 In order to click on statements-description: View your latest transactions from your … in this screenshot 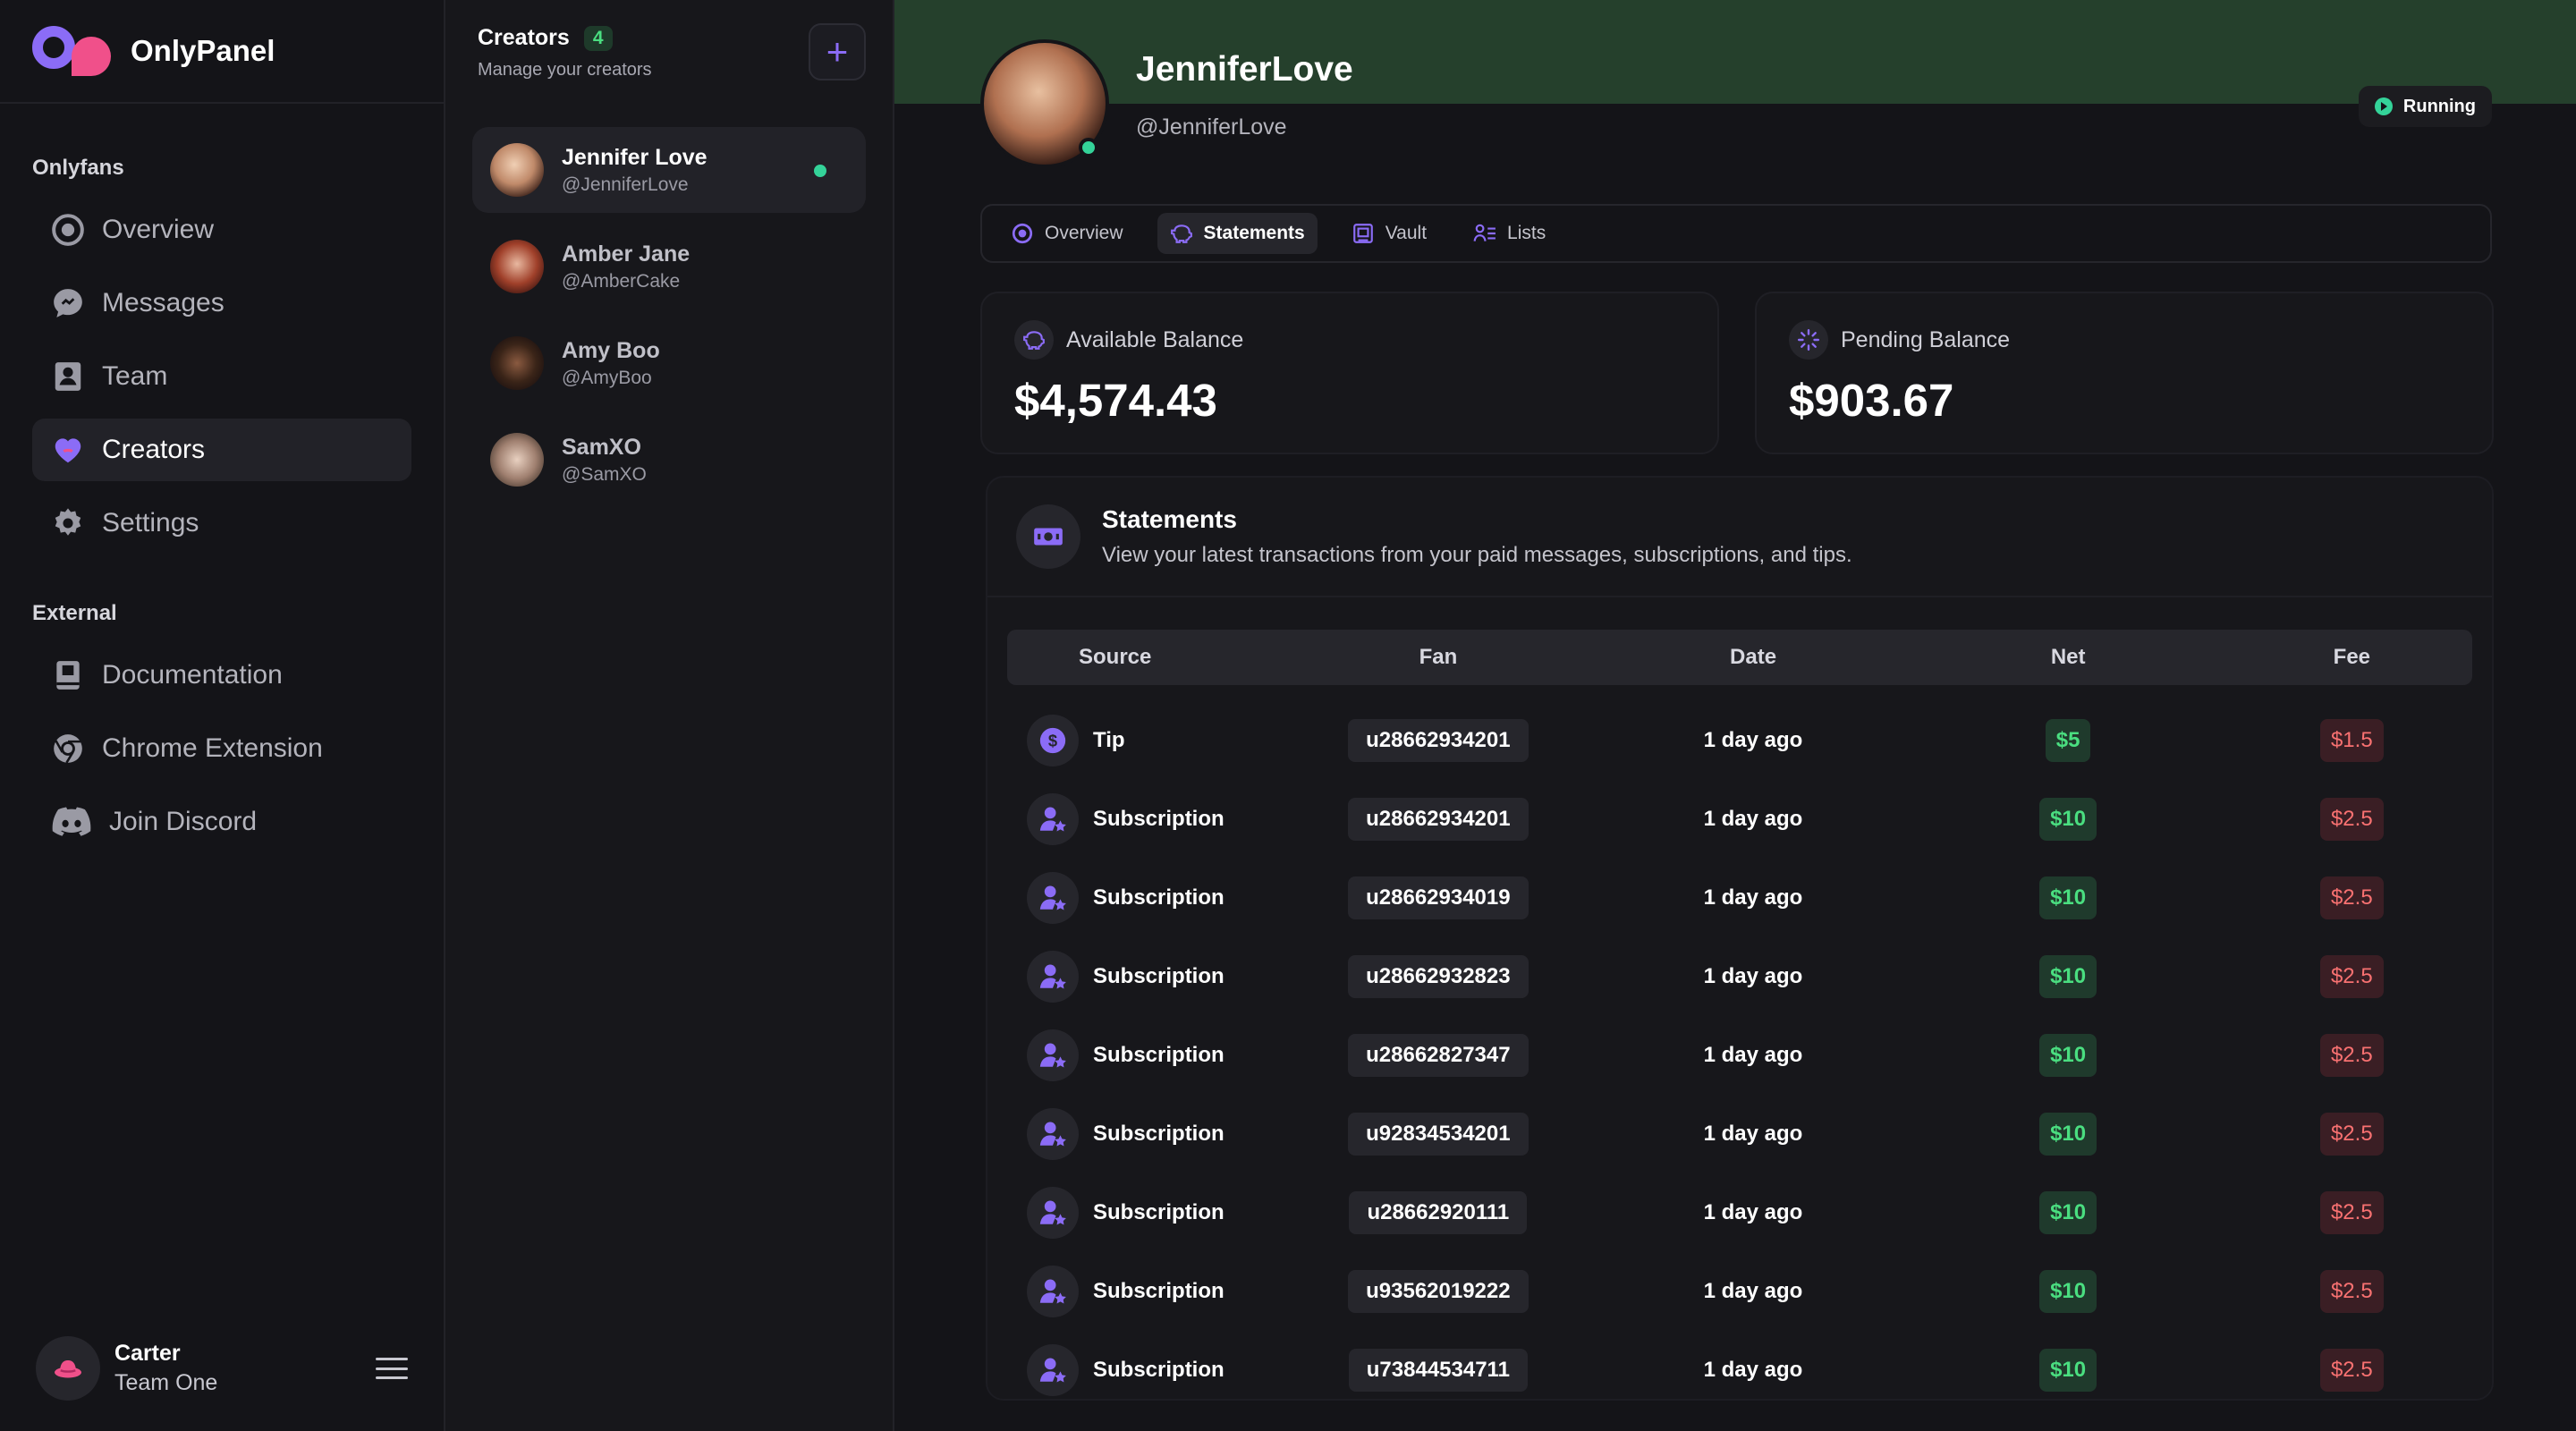, I will do `click(1477, 555)`.